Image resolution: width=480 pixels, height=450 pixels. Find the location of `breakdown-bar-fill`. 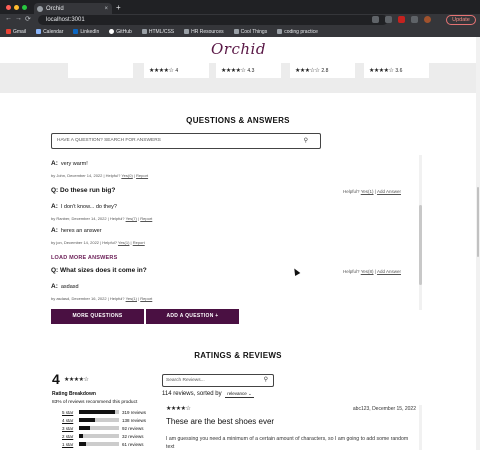

breakdown-bar-fill is located at coordinates (84, 428).